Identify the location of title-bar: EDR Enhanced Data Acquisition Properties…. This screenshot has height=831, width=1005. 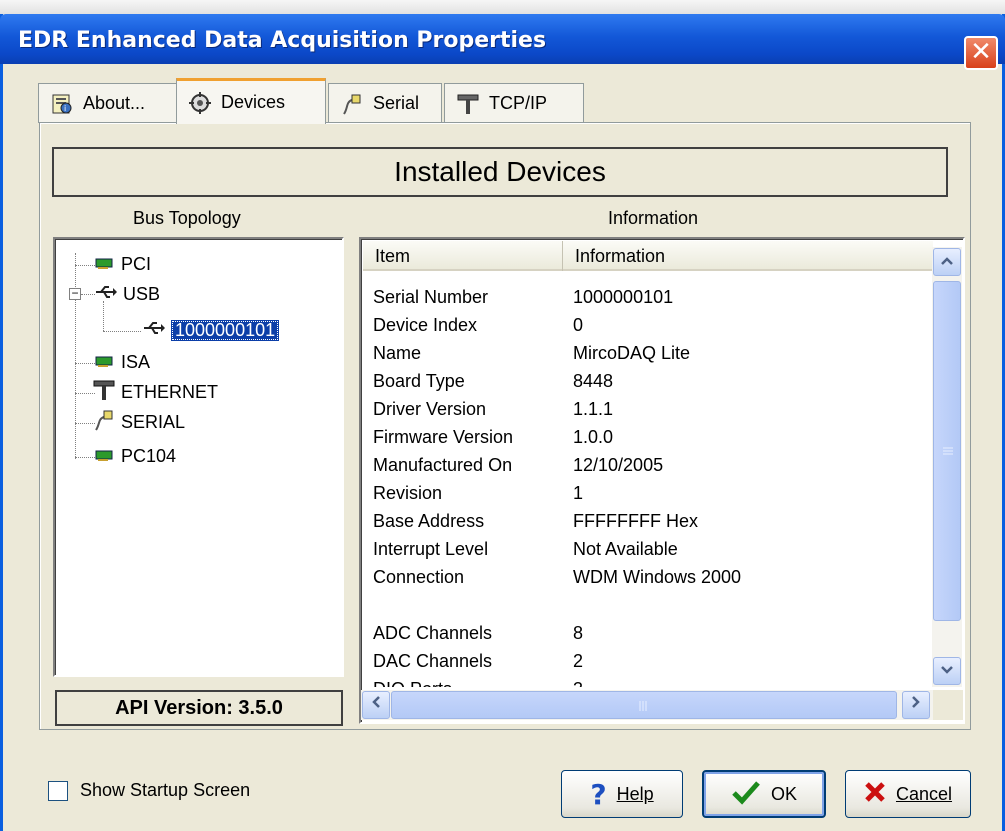
(502, 42).